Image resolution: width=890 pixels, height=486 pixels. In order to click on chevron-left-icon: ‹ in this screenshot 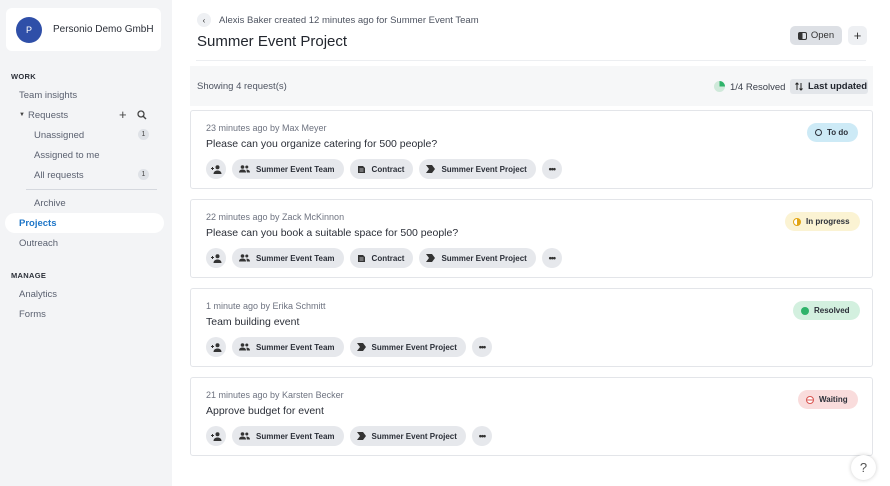, I will do `click(204, 20)`.